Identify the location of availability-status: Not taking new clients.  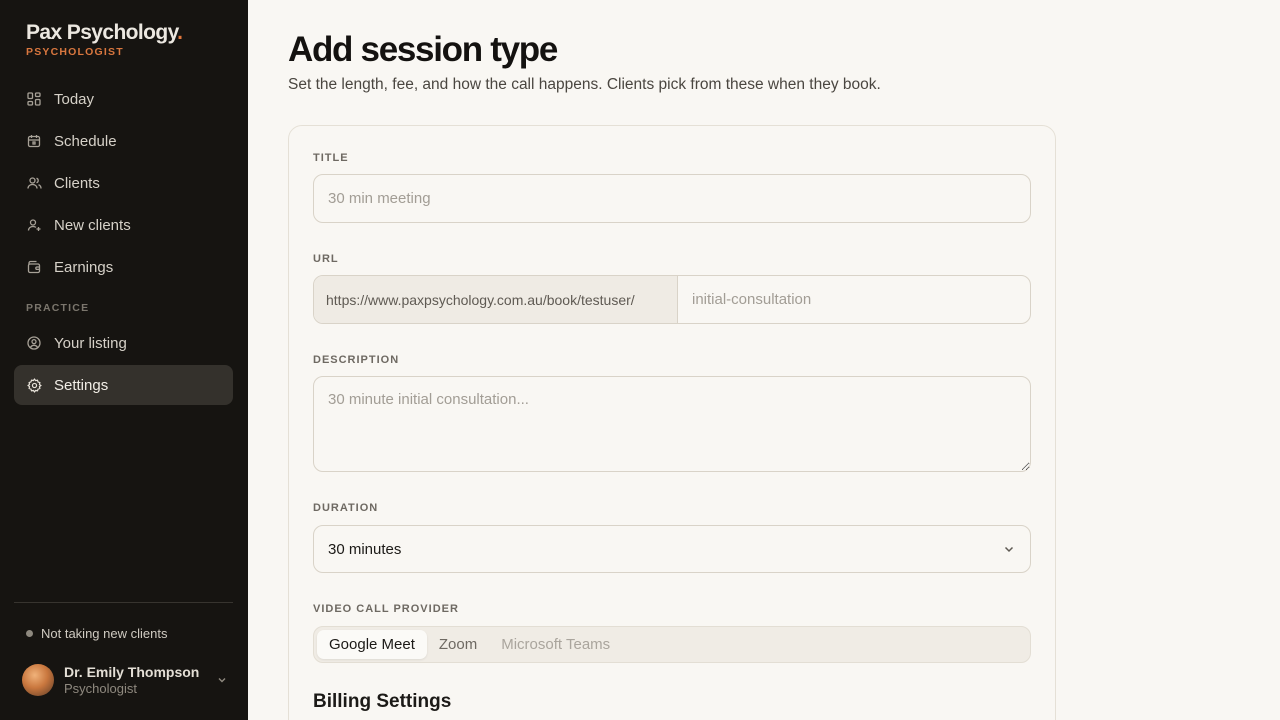
(96, 633).